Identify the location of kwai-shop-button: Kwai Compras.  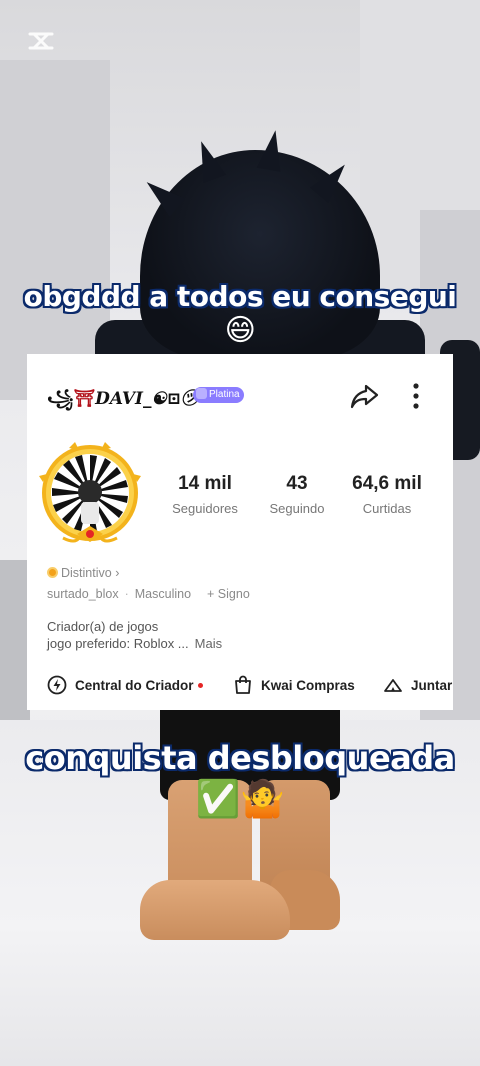
(294, 685).